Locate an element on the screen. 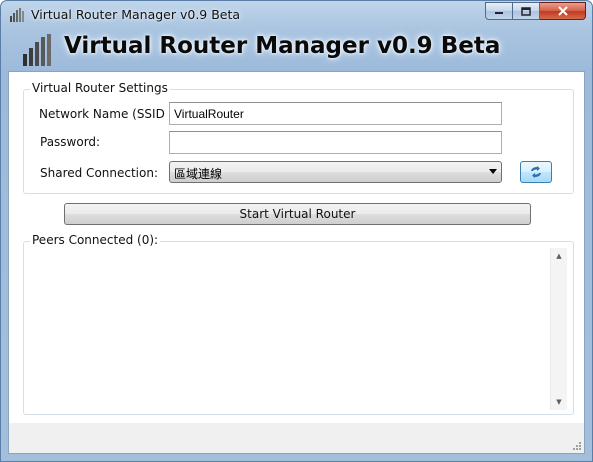 The width and height of the screenshot is (593, 462). start-virtual-router-button: Start Virtual Router is located at coordinates (297, 214).